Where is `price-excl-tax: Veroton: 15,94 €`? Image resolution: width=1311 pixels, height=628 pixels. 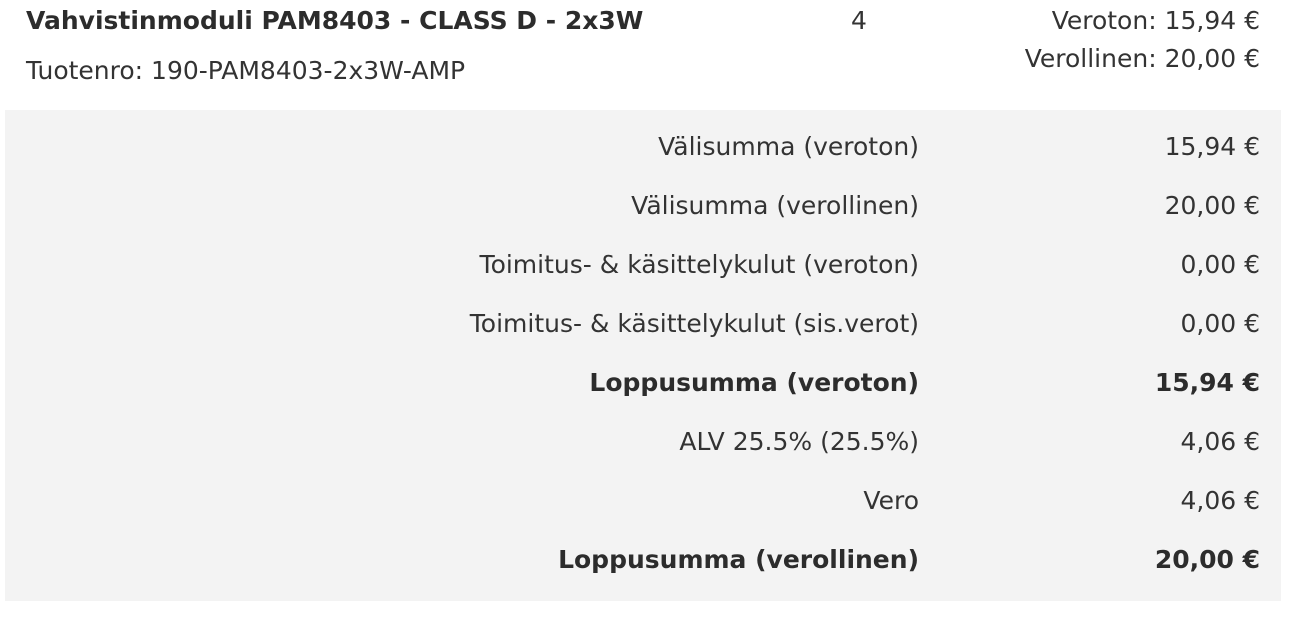 price-excl-tax: Veroton: 15,94 € is located at coordinates (1155, 20).